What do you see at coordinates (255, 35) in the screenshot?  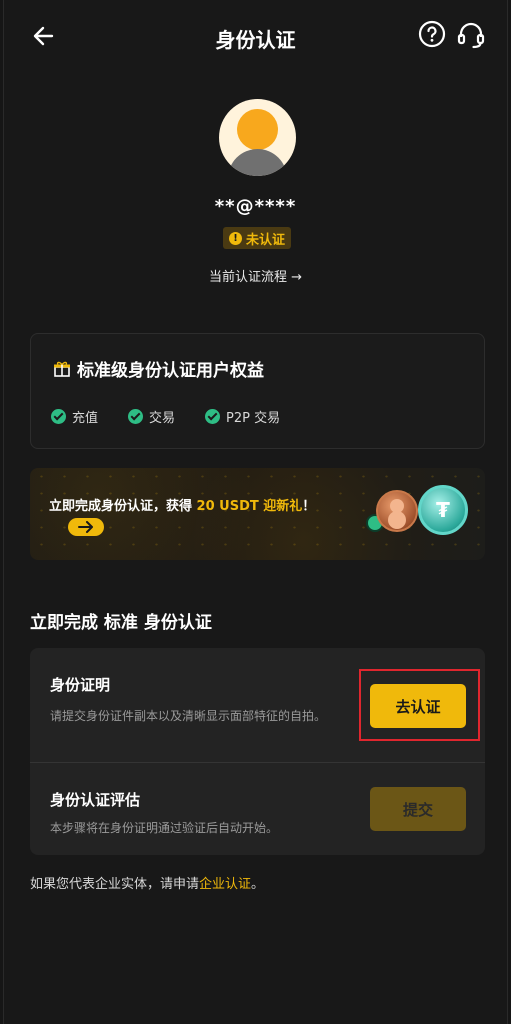 I see `top-bar: 身份认证` at bounding box center [255, 35].